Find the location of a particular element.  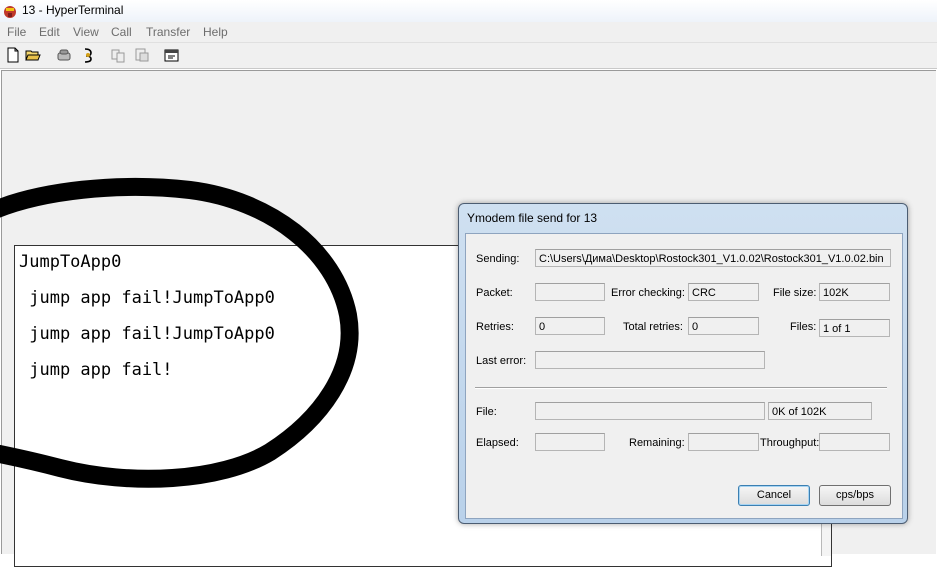

error-checking-label: Error checking: is located at coordinates (648, 293).